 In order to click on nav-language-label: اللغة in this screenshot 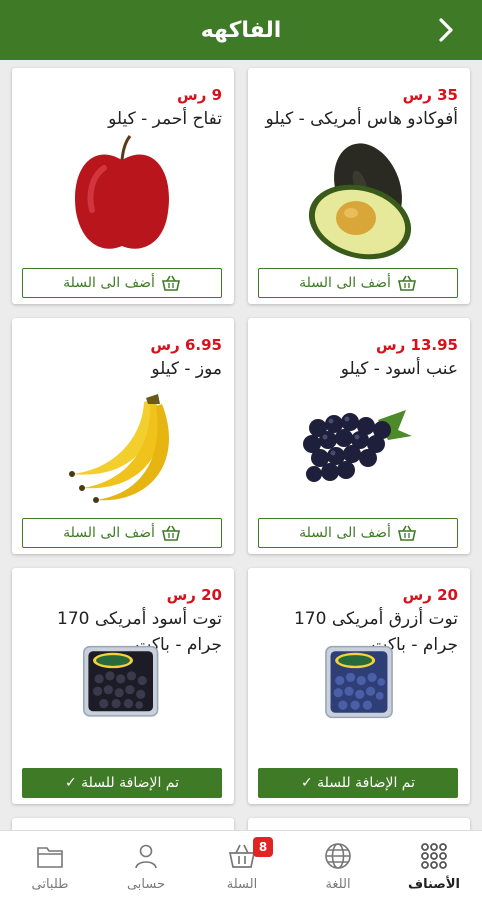, I will do `click(338, 884)`.